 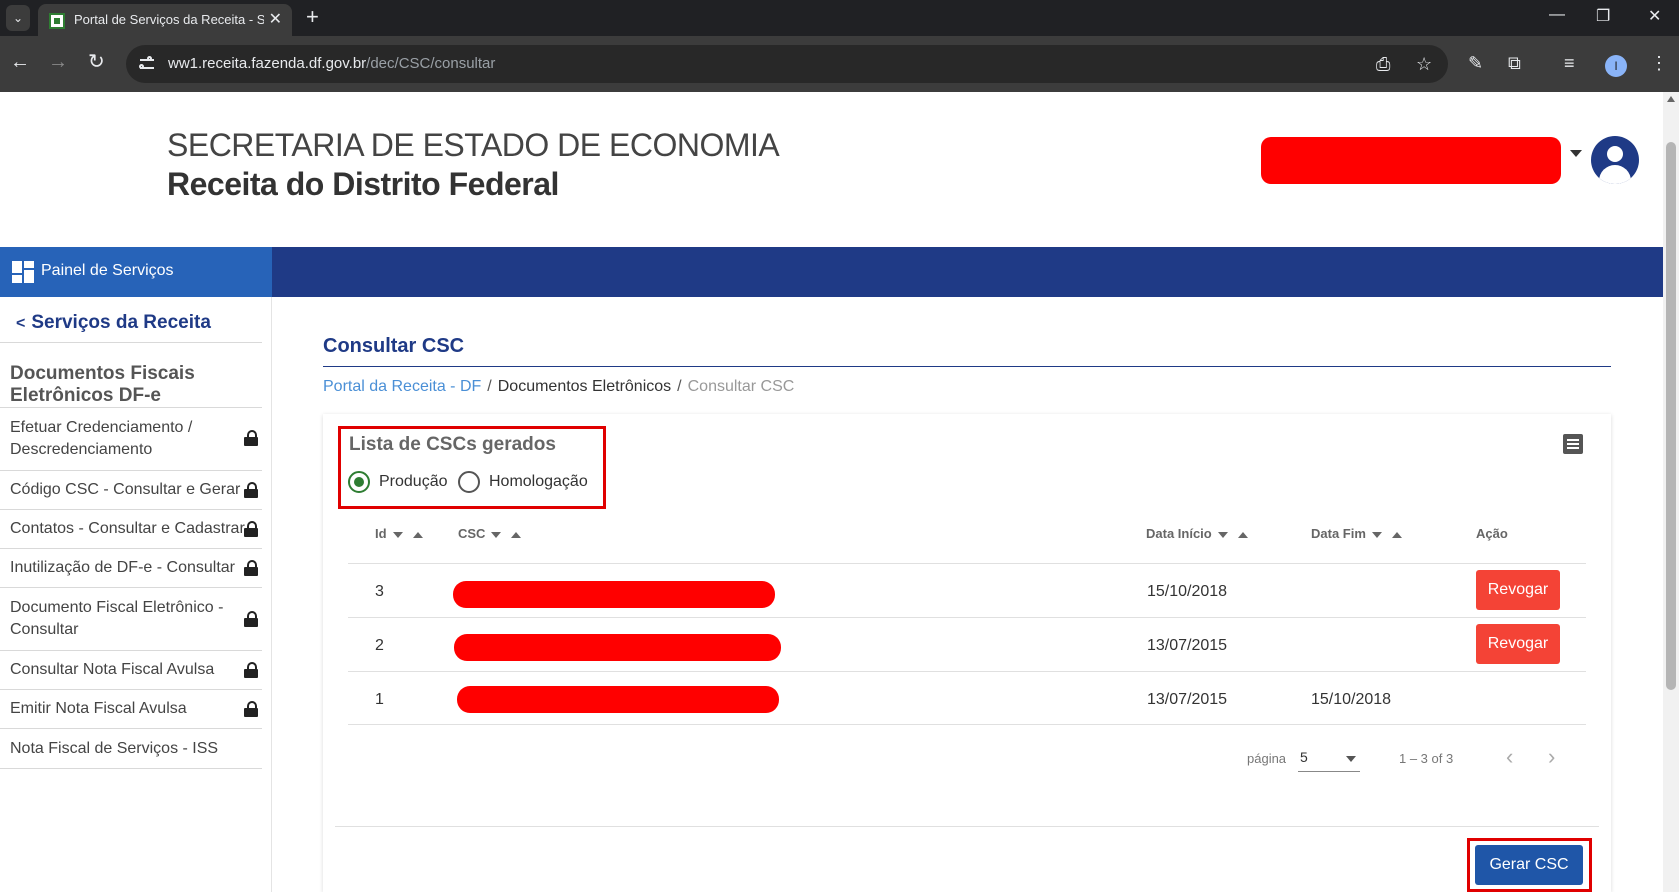 I want to click on eyedropper-icon: ✎, so click(x=1475, y=63).